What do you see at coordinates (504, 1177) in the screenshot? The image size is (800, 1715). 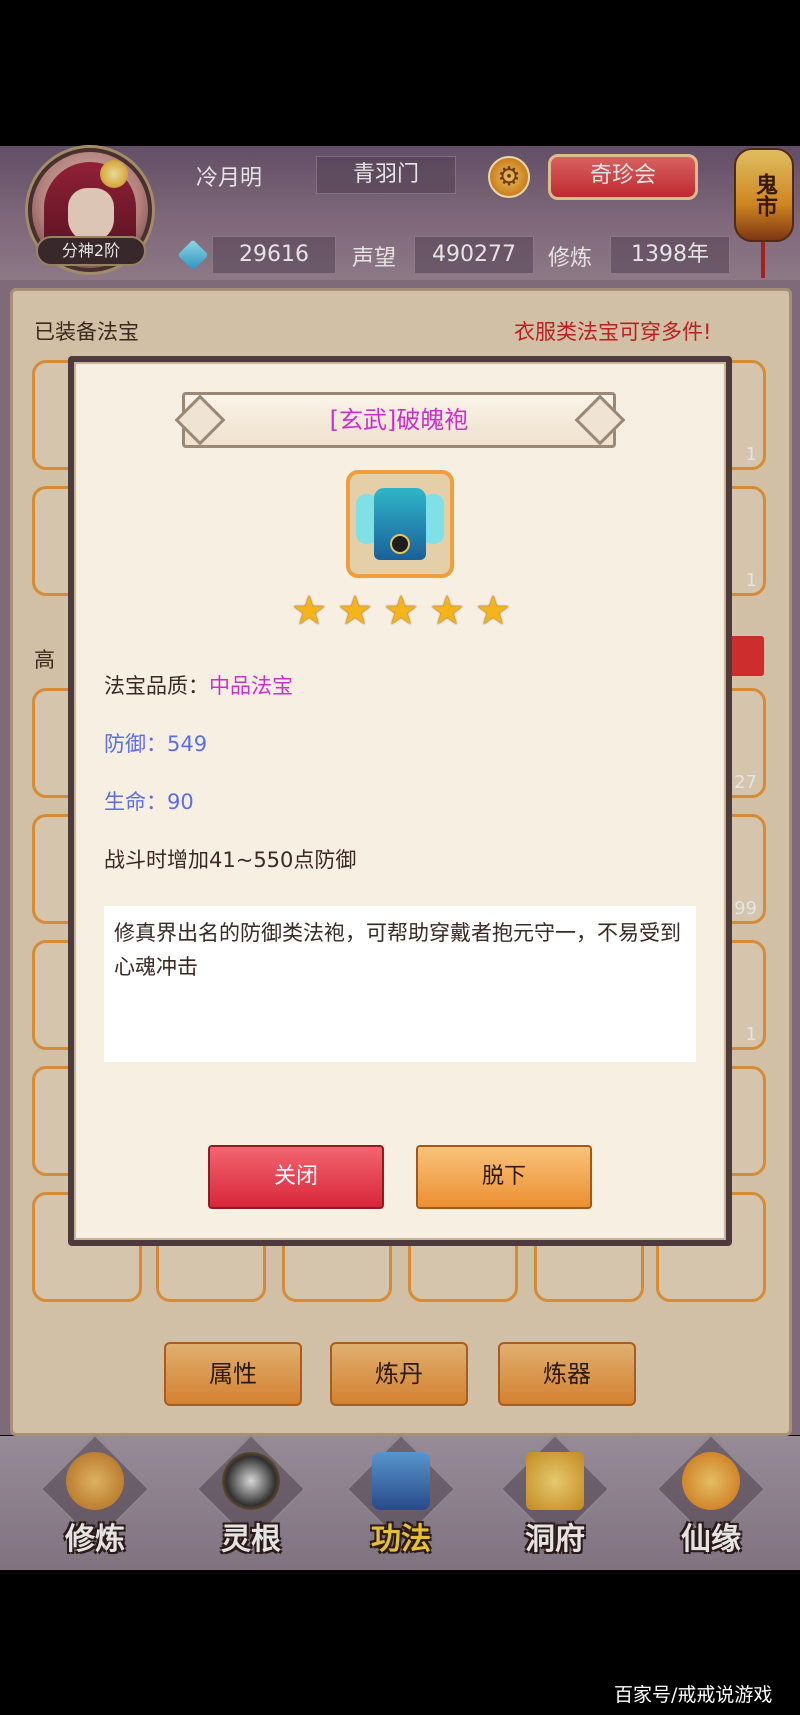 I see `unequip-button: 脱下` at bounding box center [504, 1177].